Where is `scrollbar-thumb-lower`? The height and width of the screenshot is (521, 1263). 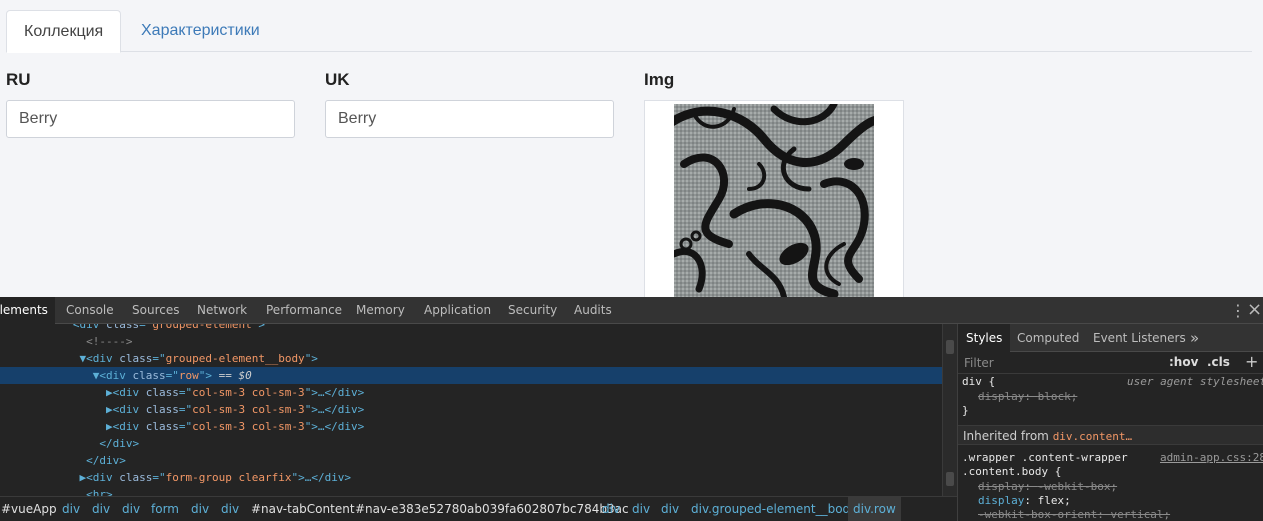
scrollbar-thumb-lower is located at coordinates (950, 479).